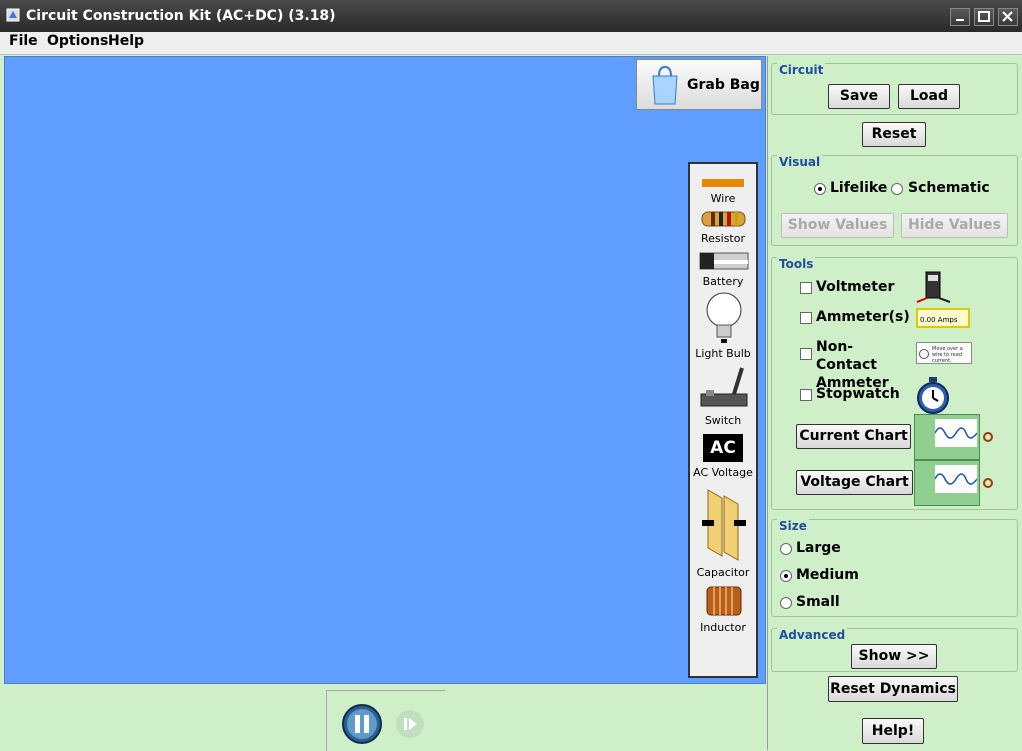 Image resolution: width=1022 pixels, height=751 pixels. Describe the element at coordinates (806, 354) in the screenshot. I see `non-contact-ammeter-checkbox` at that location.